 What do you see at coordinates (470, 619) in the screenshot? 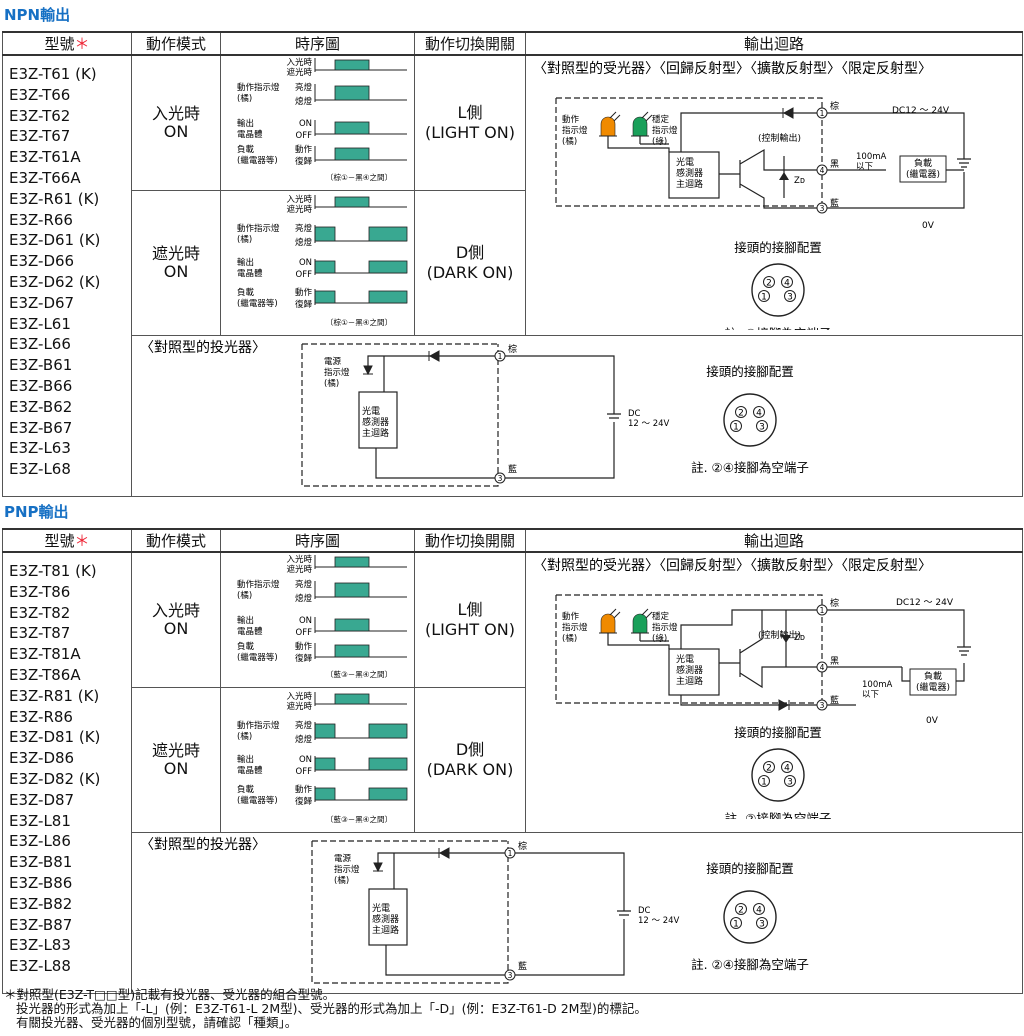
I see `pnp-switch-light: L側 (LIGHT ON)` at bounding box center [470, 619].